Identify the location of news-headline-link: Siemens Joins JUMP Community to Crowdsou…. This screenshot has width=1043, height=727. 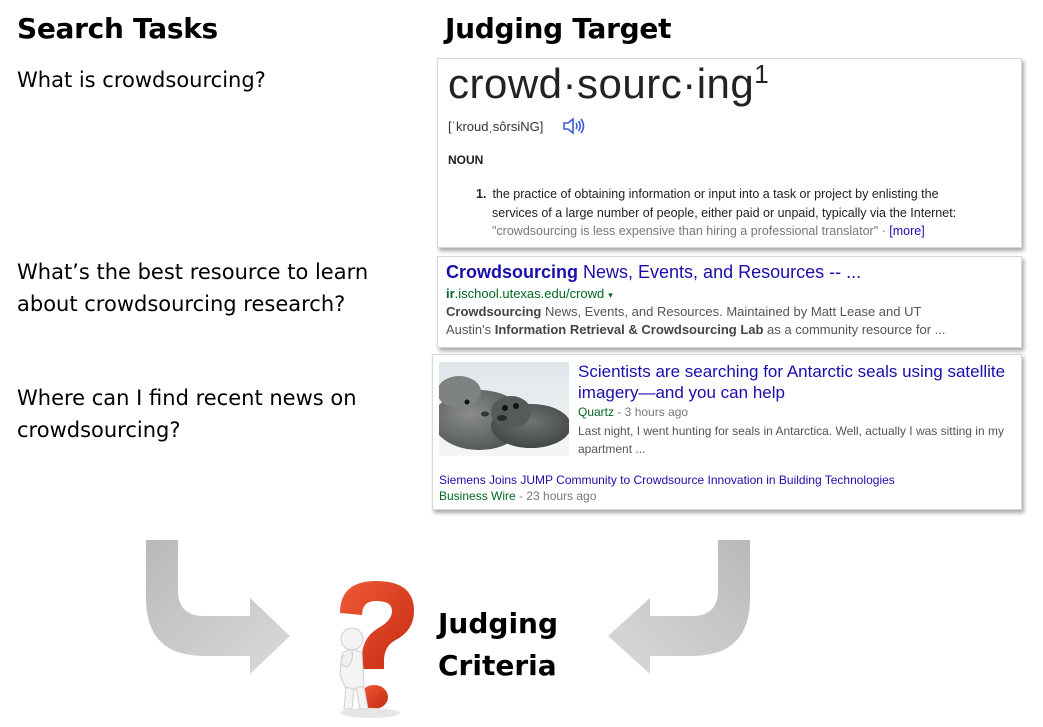
(667, 480).